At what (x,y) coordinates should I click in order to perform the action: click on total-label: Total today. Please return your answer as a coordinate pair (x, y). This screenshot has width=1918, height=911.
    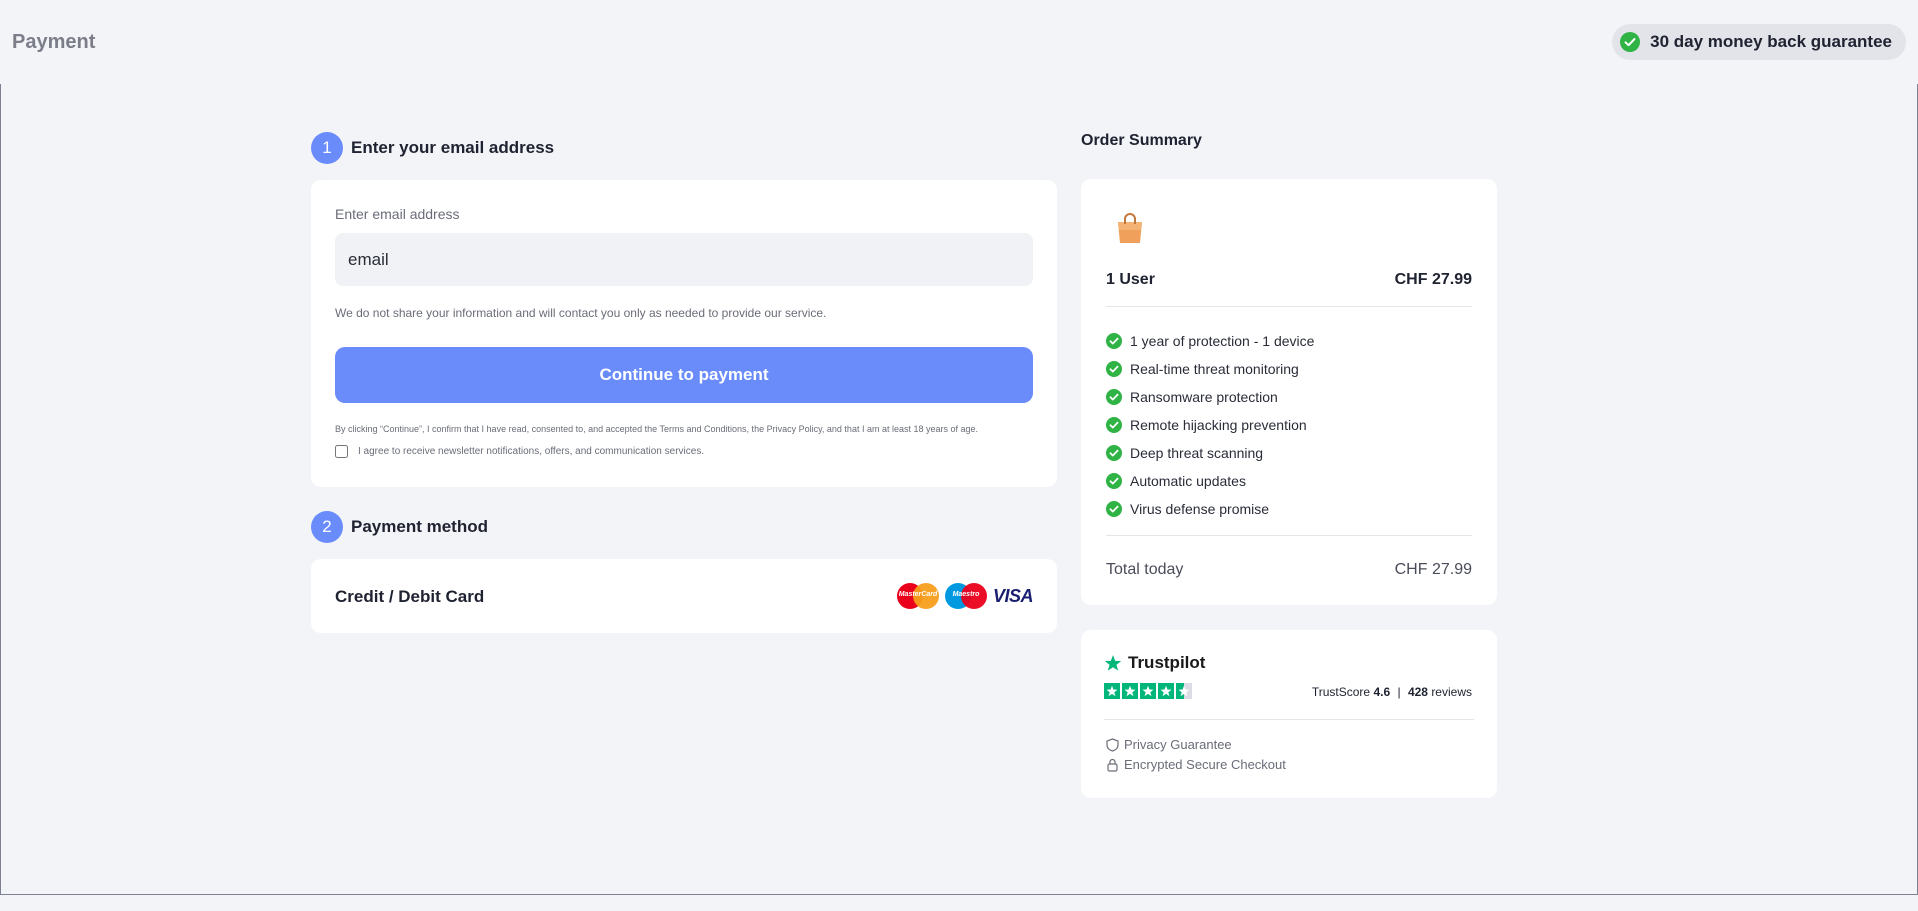
    Looking at the image, I should click on (1145, 569).